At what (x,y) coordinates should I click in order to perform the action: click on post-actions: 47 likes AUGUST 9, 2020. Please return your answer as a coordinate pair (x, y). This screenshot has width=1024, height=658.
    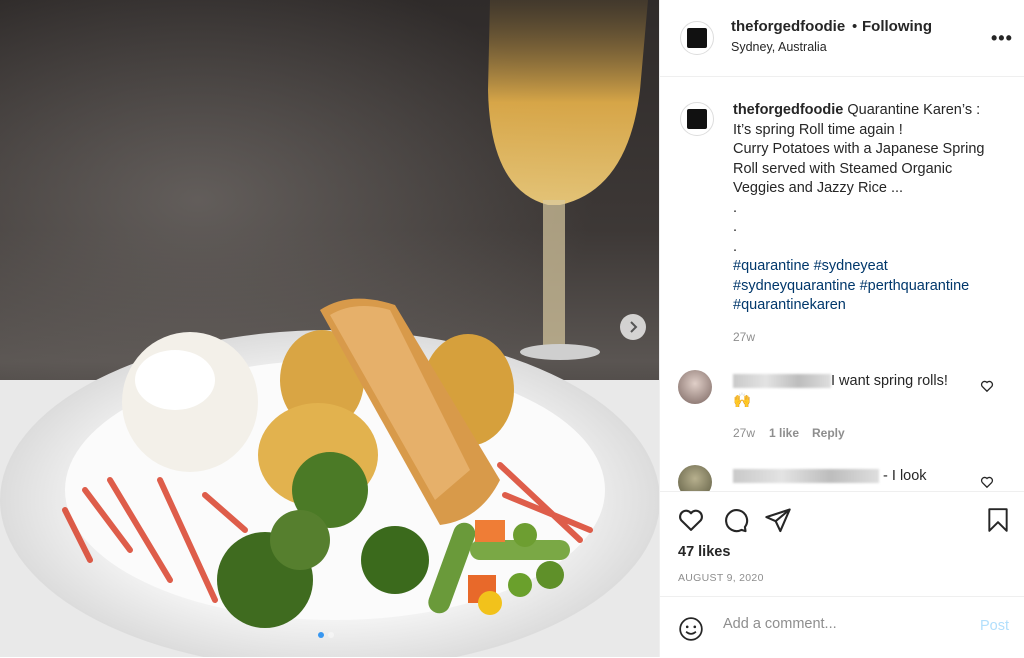
    Looking at the image, I should click on (842, 543).